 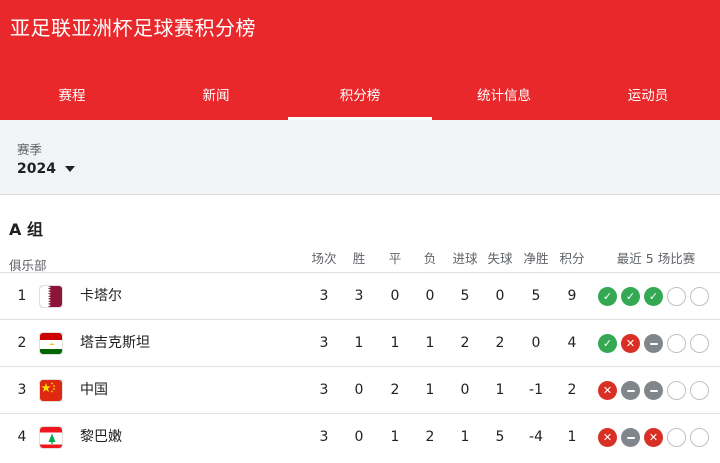 I want to click on recent-form: ✕, so click(x=653, y=390).